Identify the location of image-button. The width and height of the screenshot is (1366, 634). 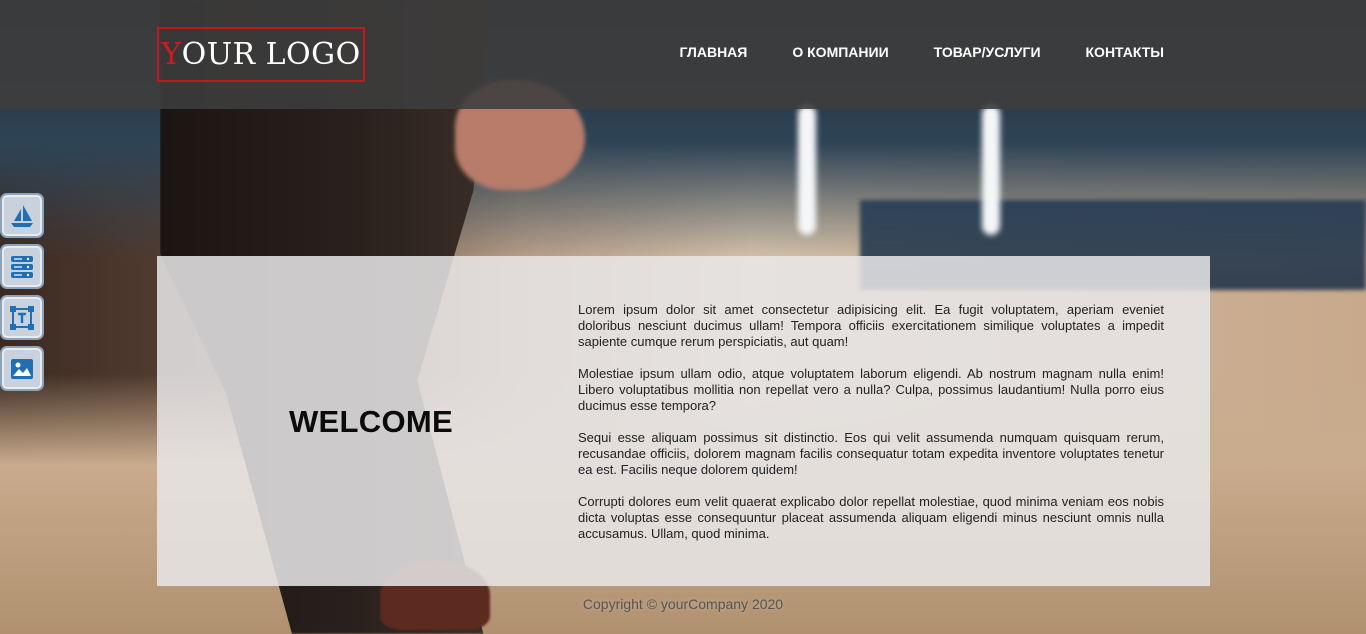
(22, 368).